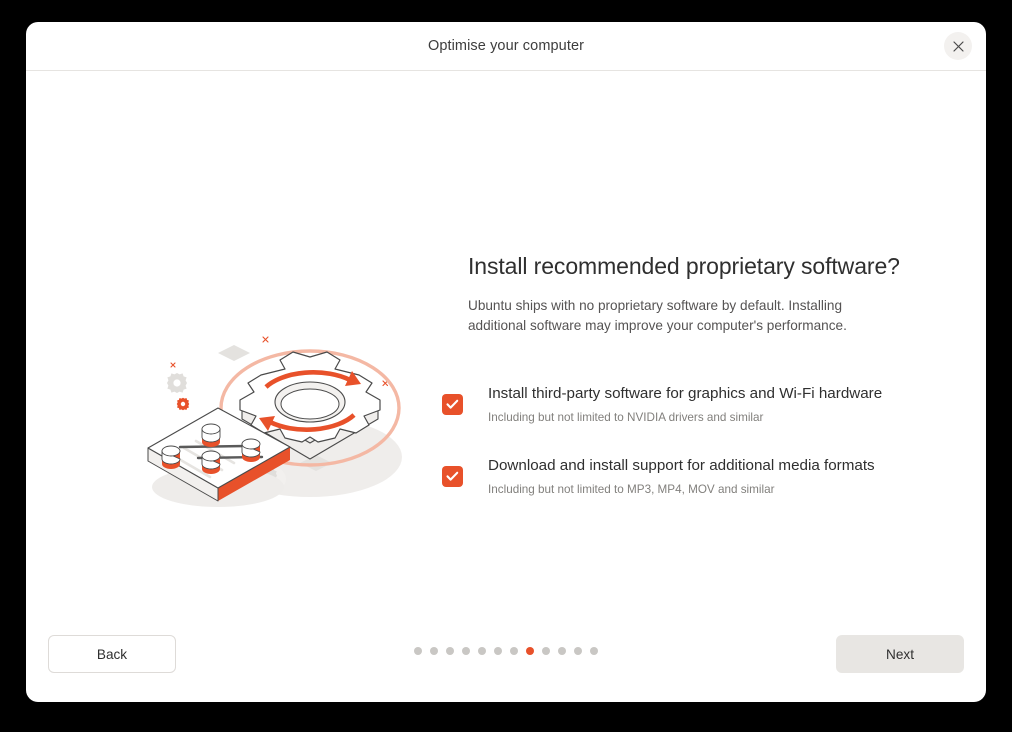 Image resolution: width=1012 pixels, height=732 pixels. I want to click on close-button, so click(958, 46).